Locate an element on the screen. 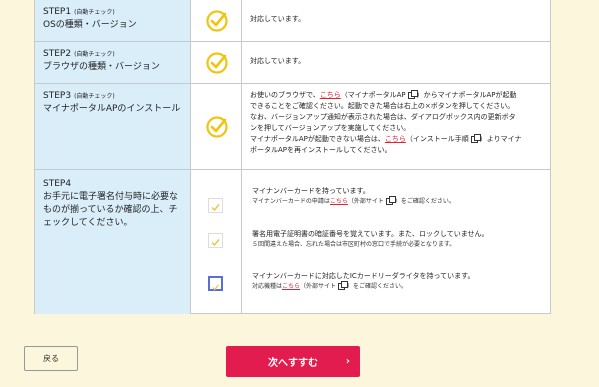 The height and width of the screenshot is (387, 599). maportal-launch-link: こちら is located at coordinates (330, 95).